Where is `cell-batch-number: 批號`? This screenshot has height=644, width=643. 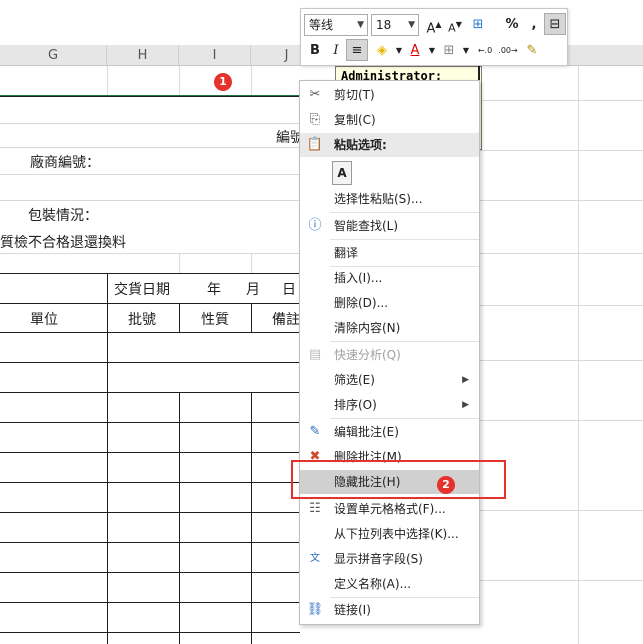
cell-batch-number: 批號 is located at coordinates (142, 319).